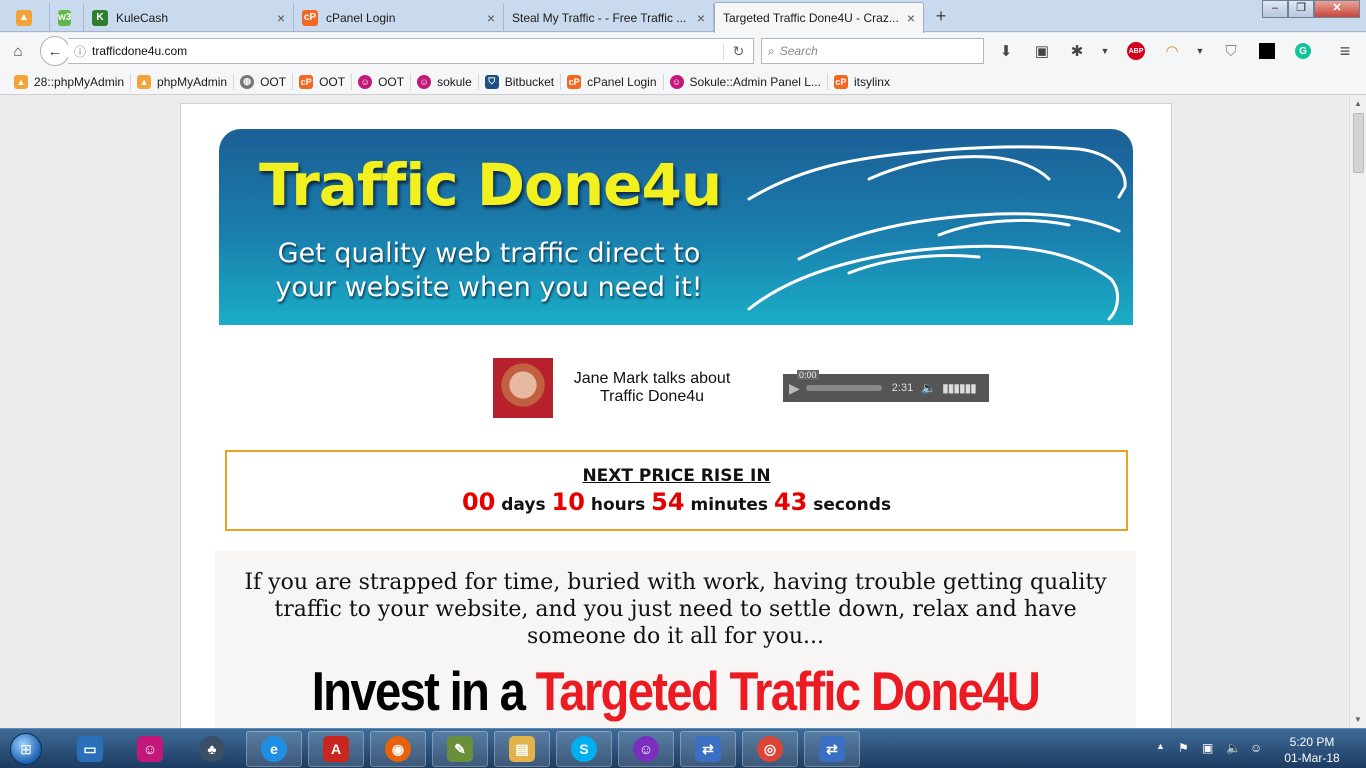 The height and width of the screenshot is (768, 1366). I want to click on shield-icon: ⛉, so click(1231, 51).